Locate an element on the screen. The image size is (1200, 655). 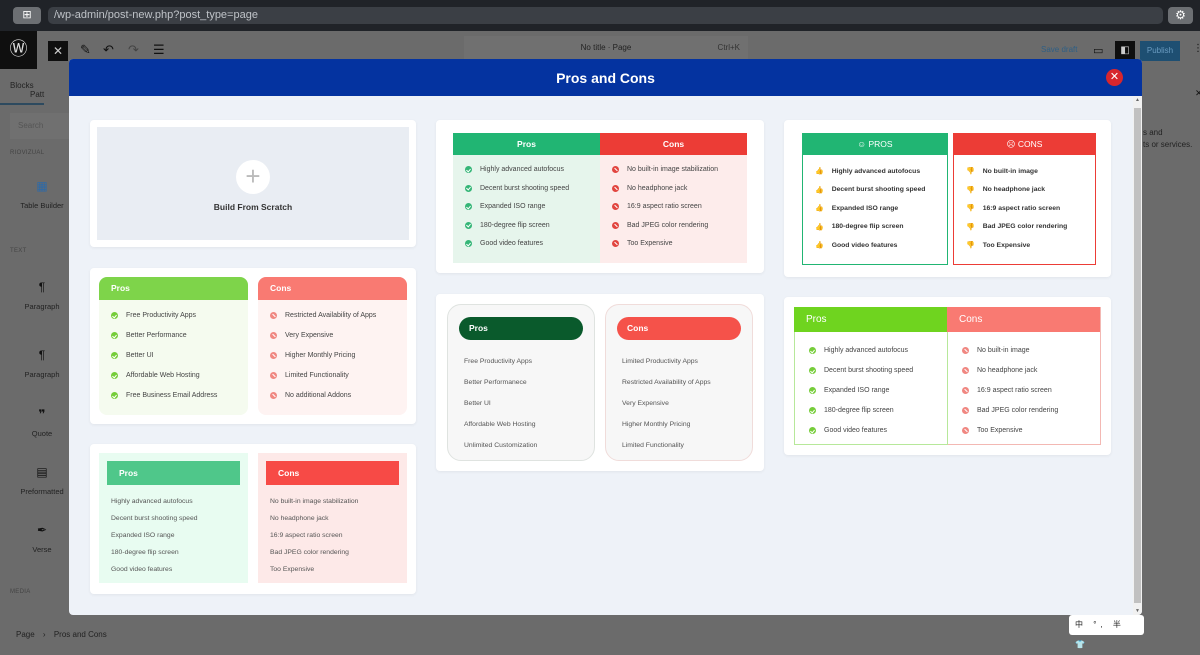
breadcrumb-current: Pros and Cons is located at coordinates (80, 634).